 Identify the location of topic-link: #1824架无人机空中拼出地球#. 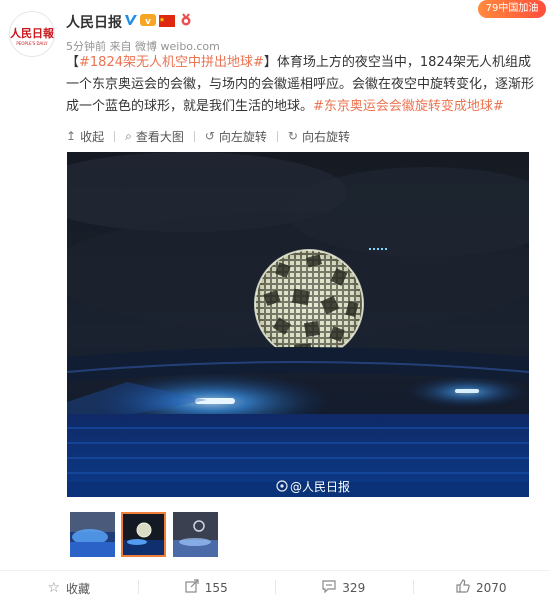
(171, 62).